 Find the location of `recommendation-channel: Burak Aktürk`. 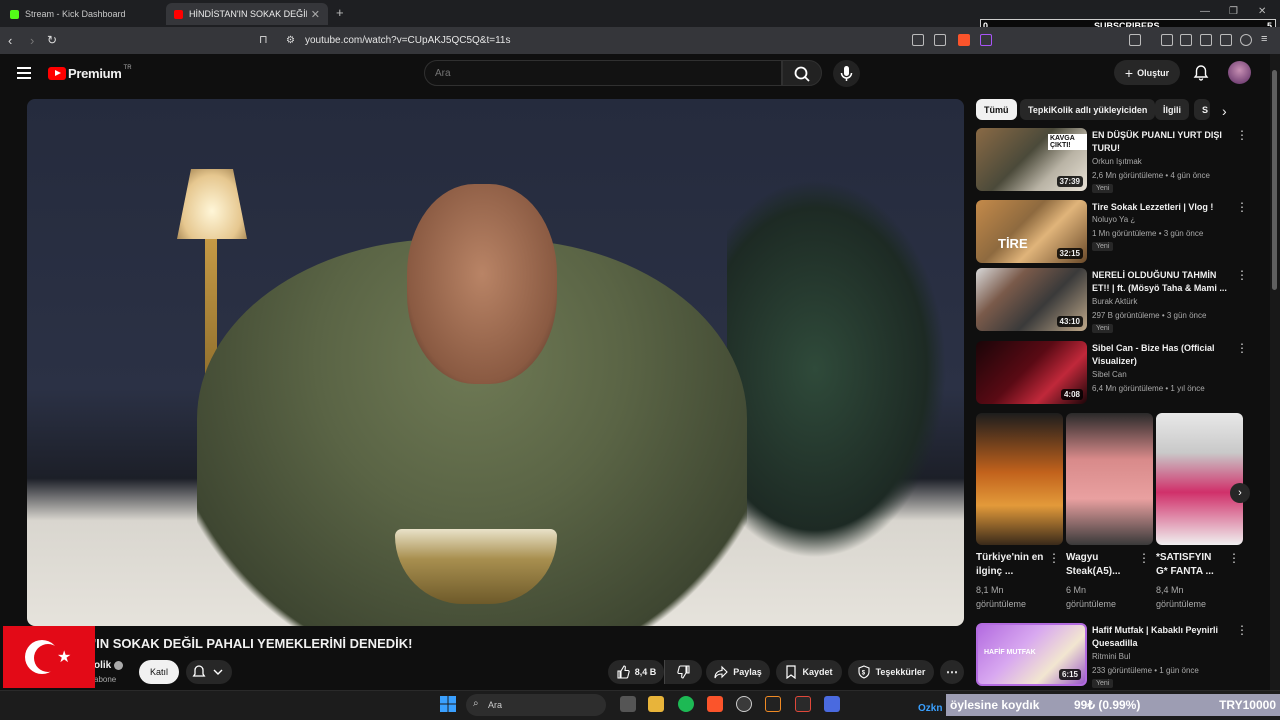

recommendation-channel: Burak Aktürk is located at coordinates (1114, 301).